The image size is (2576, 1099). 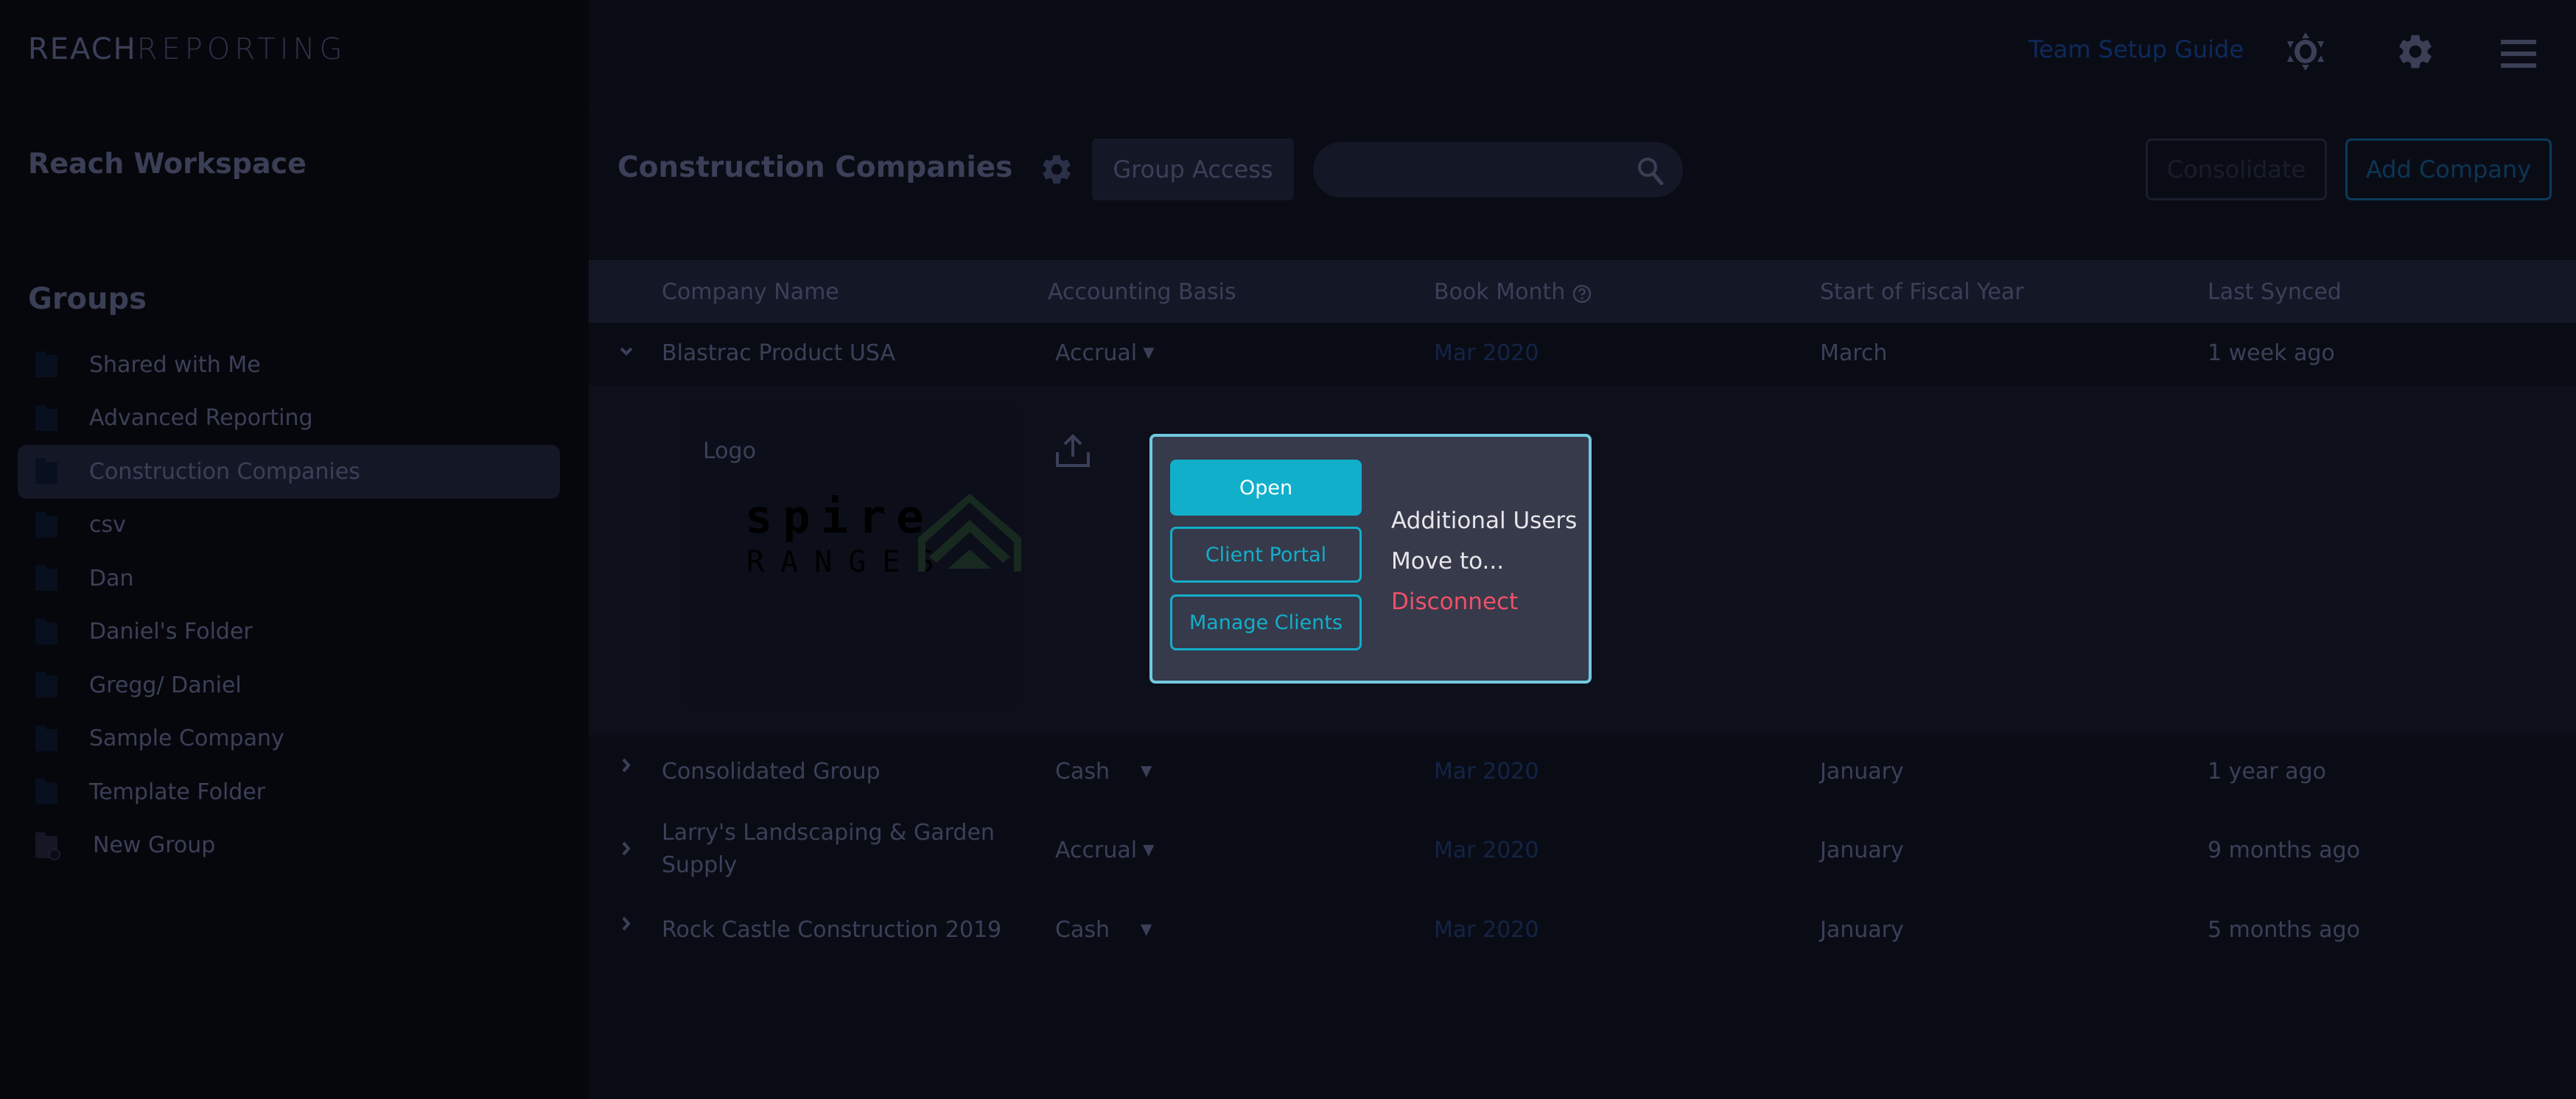 I want to click on sidebar-item-label: Gregg/ Daniel, so click(x=165, y=685).